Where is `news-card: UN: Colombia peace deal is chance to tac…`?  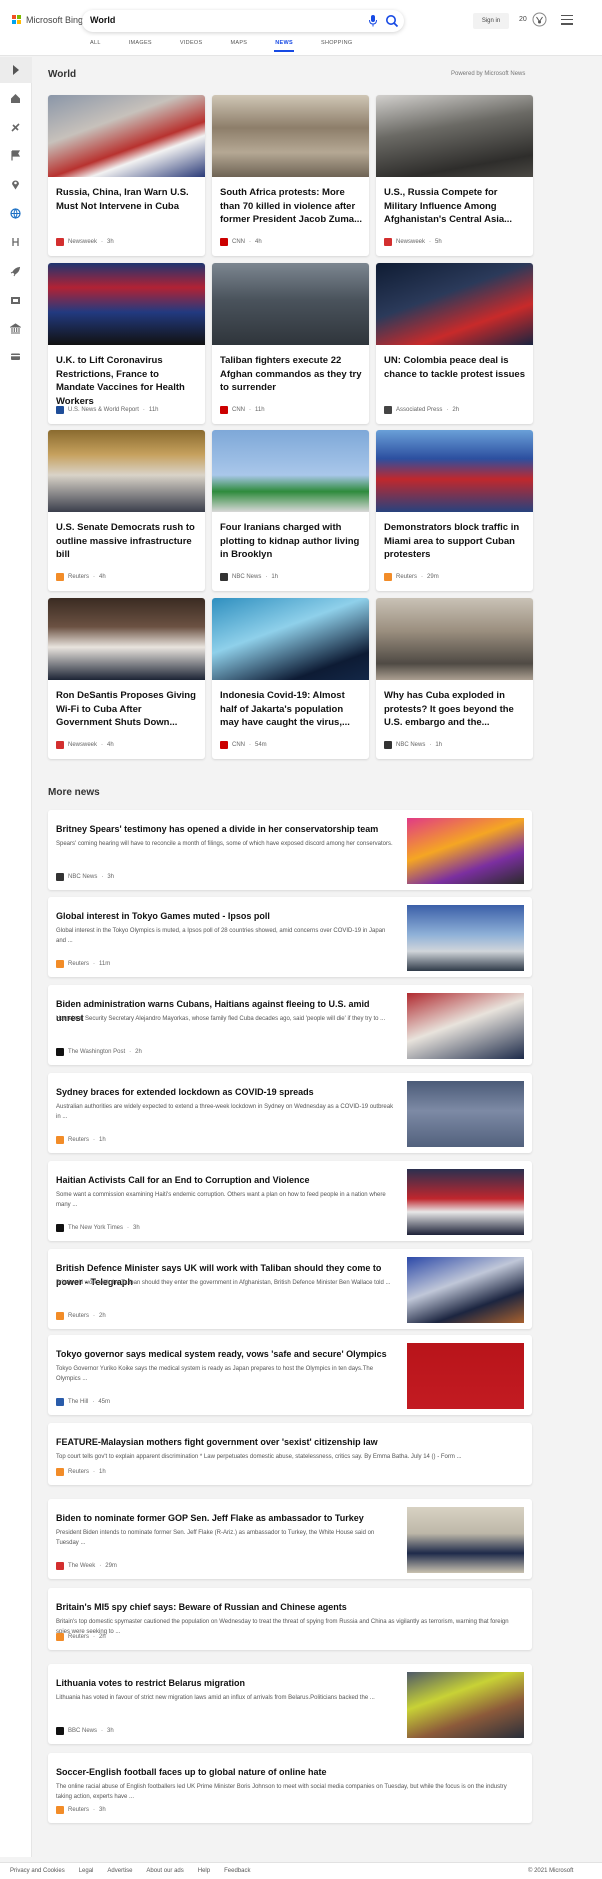 news-card: UN: Colombia peace deal is chance to tac… is located at coordinates (454, 343).